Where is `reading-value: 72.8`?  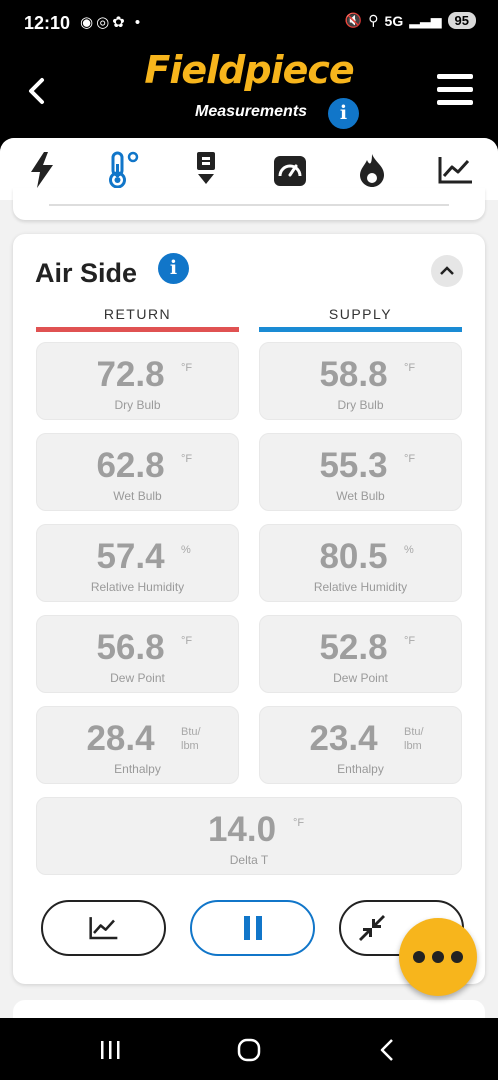 reading-value: 72.8 is located at coordinates (130, 374).